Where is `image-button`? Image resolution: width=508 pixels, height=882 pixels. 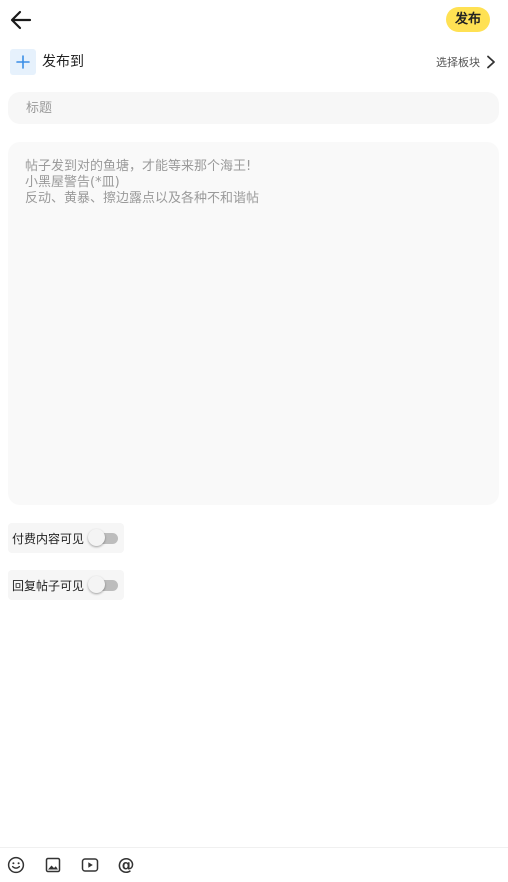 image-button is located at coordinates (53, 865).